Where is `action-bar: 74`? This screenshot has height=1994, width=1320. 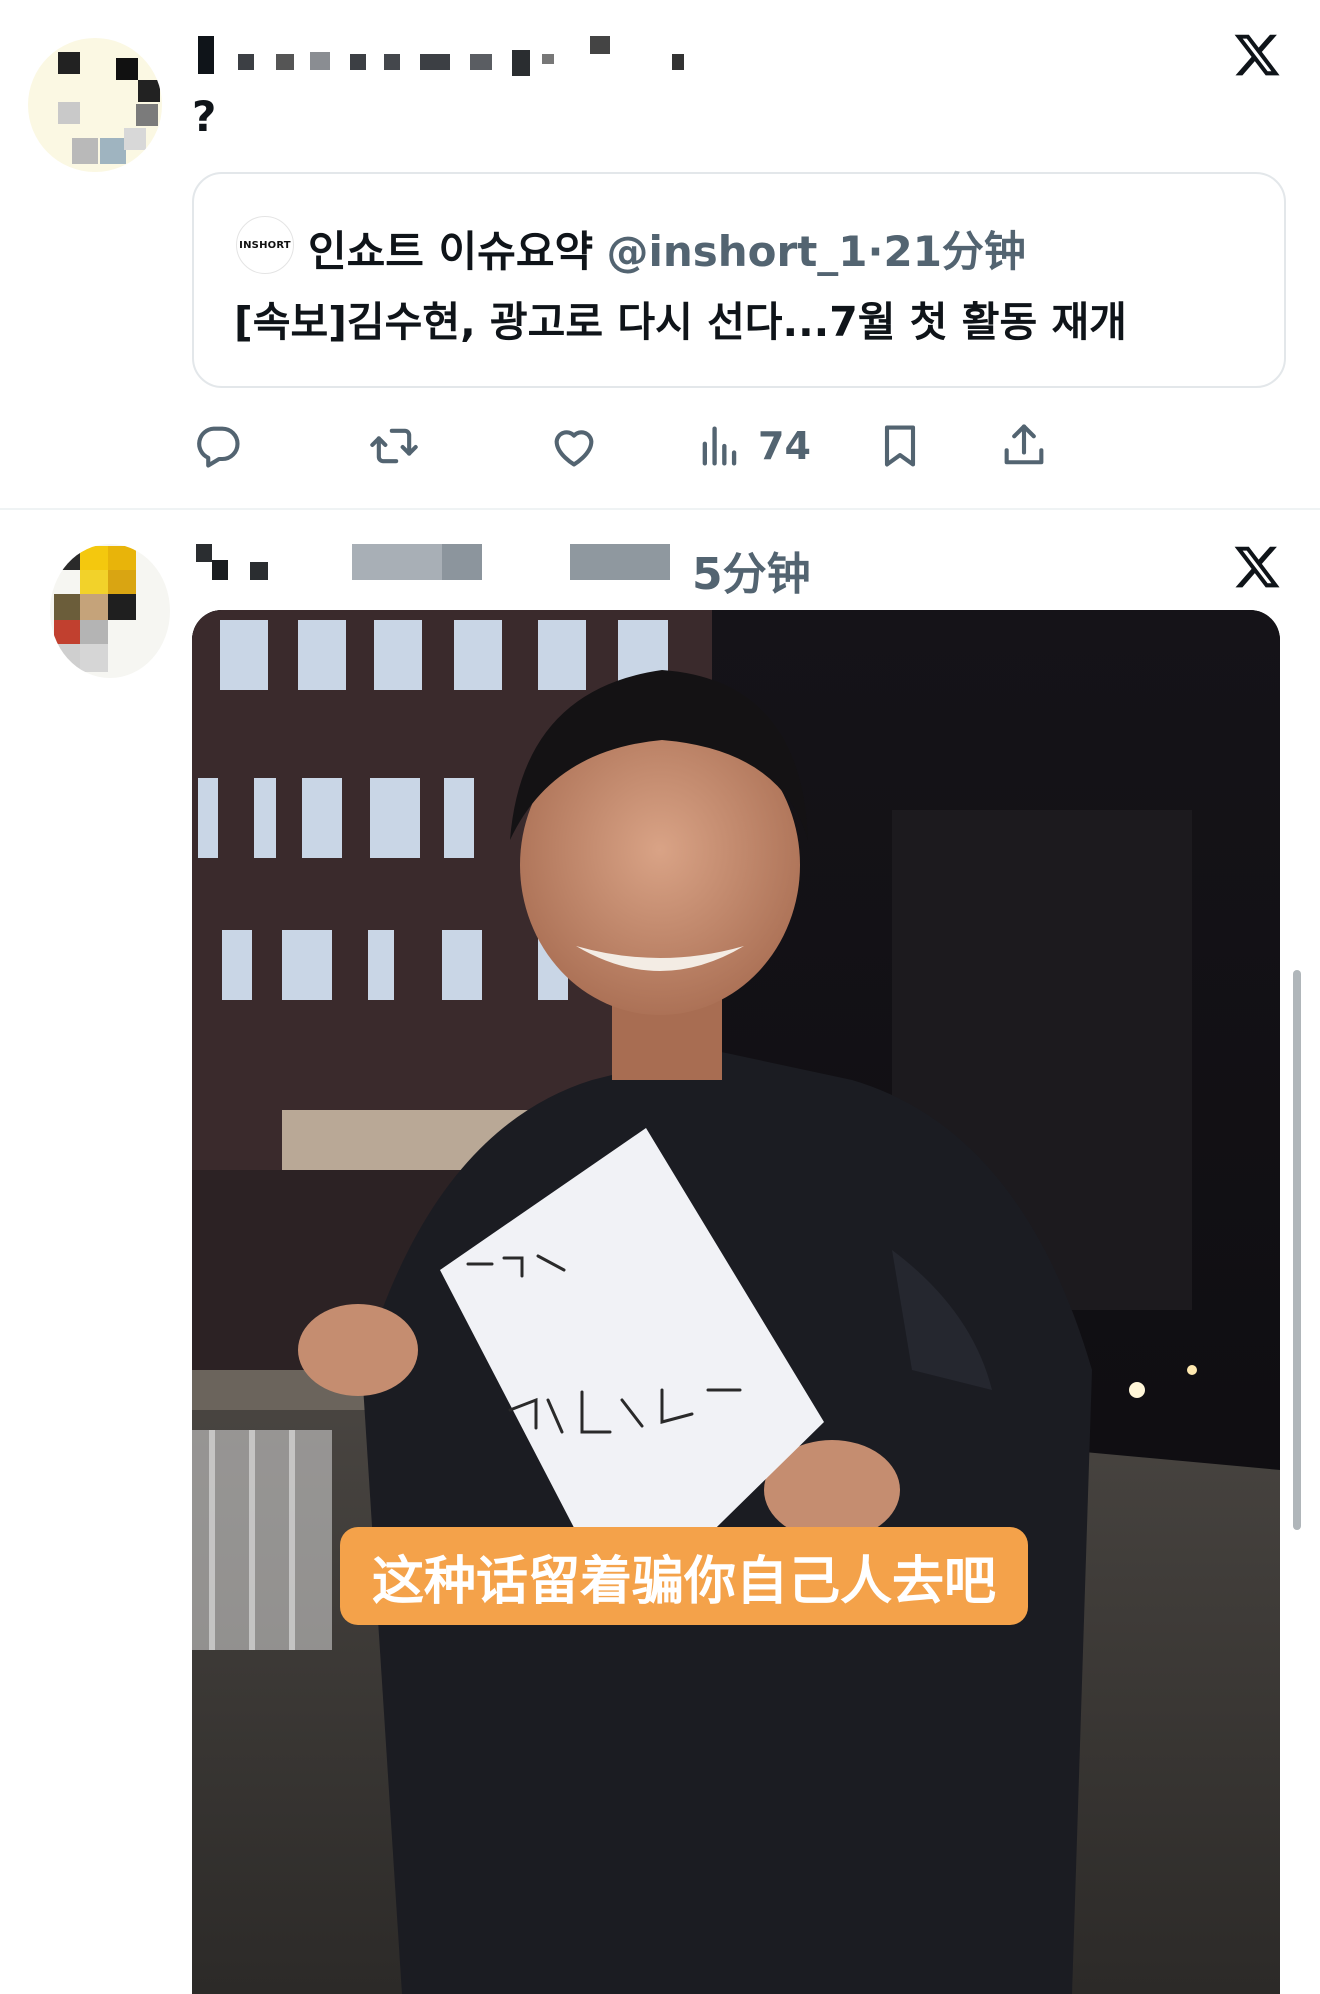 action-bar: 74 is located at coordinates (742, 445).